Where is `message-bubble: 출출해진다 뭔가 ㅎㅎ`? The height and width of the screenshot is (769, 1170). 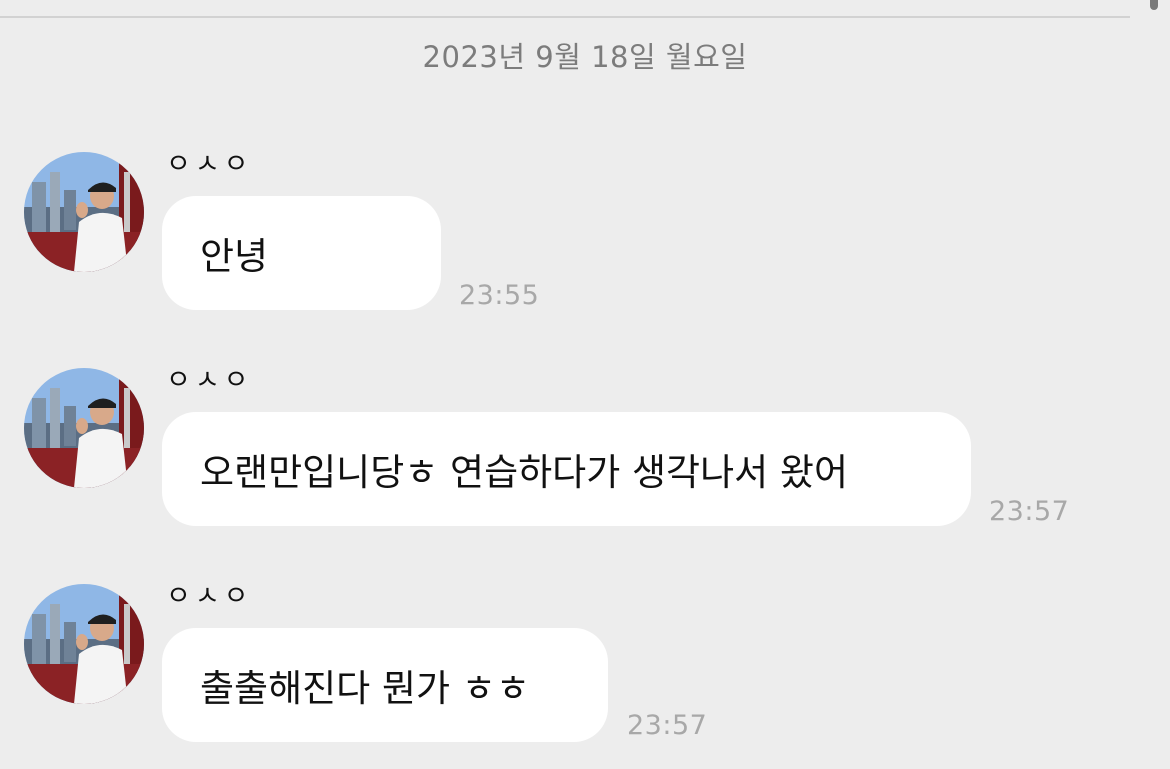
message-bubble: 출출해진다 뭔가 ㅎㅎ is located at coordinates (385, 685).